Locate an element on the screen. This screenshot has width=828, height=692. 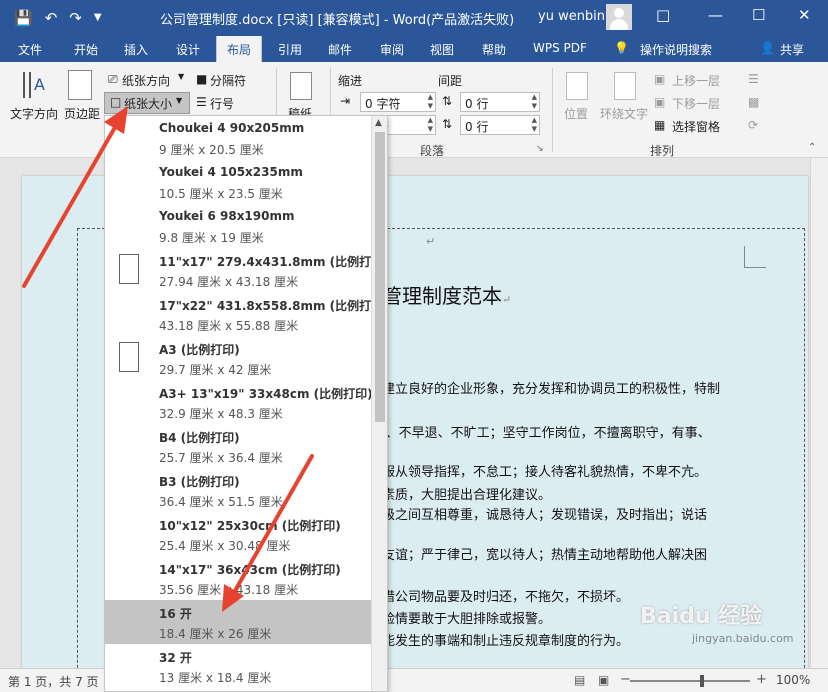
scrollbar-thumb is located at coordinates (380, 277).